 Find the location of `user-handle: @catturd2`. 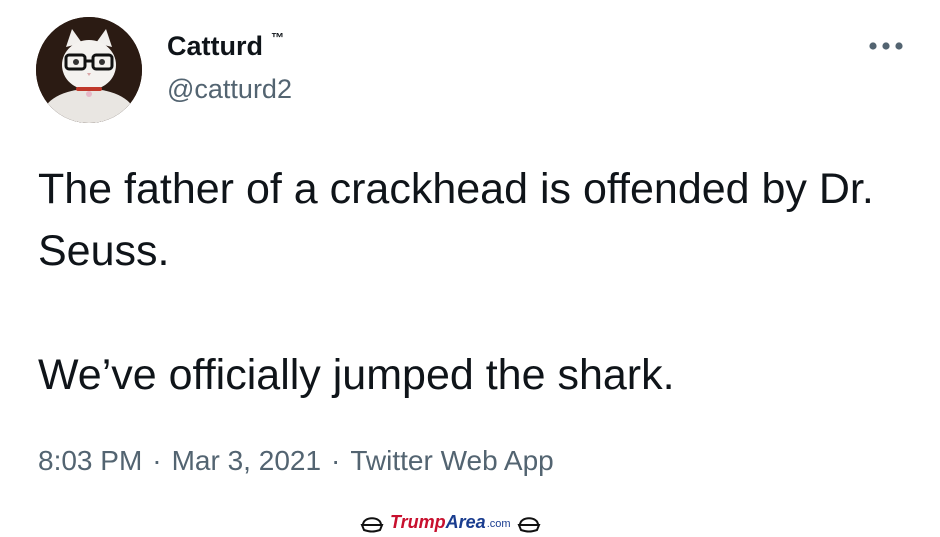

user-handle: @catturd2 is located at coordinates (229, 89).